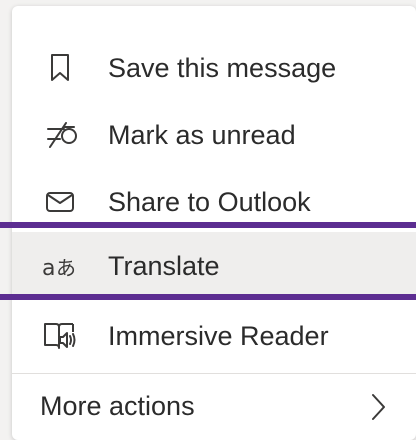 This screenshot has width=416, height=440. I want to click on translate-icon: a あ, so click(60, 266).